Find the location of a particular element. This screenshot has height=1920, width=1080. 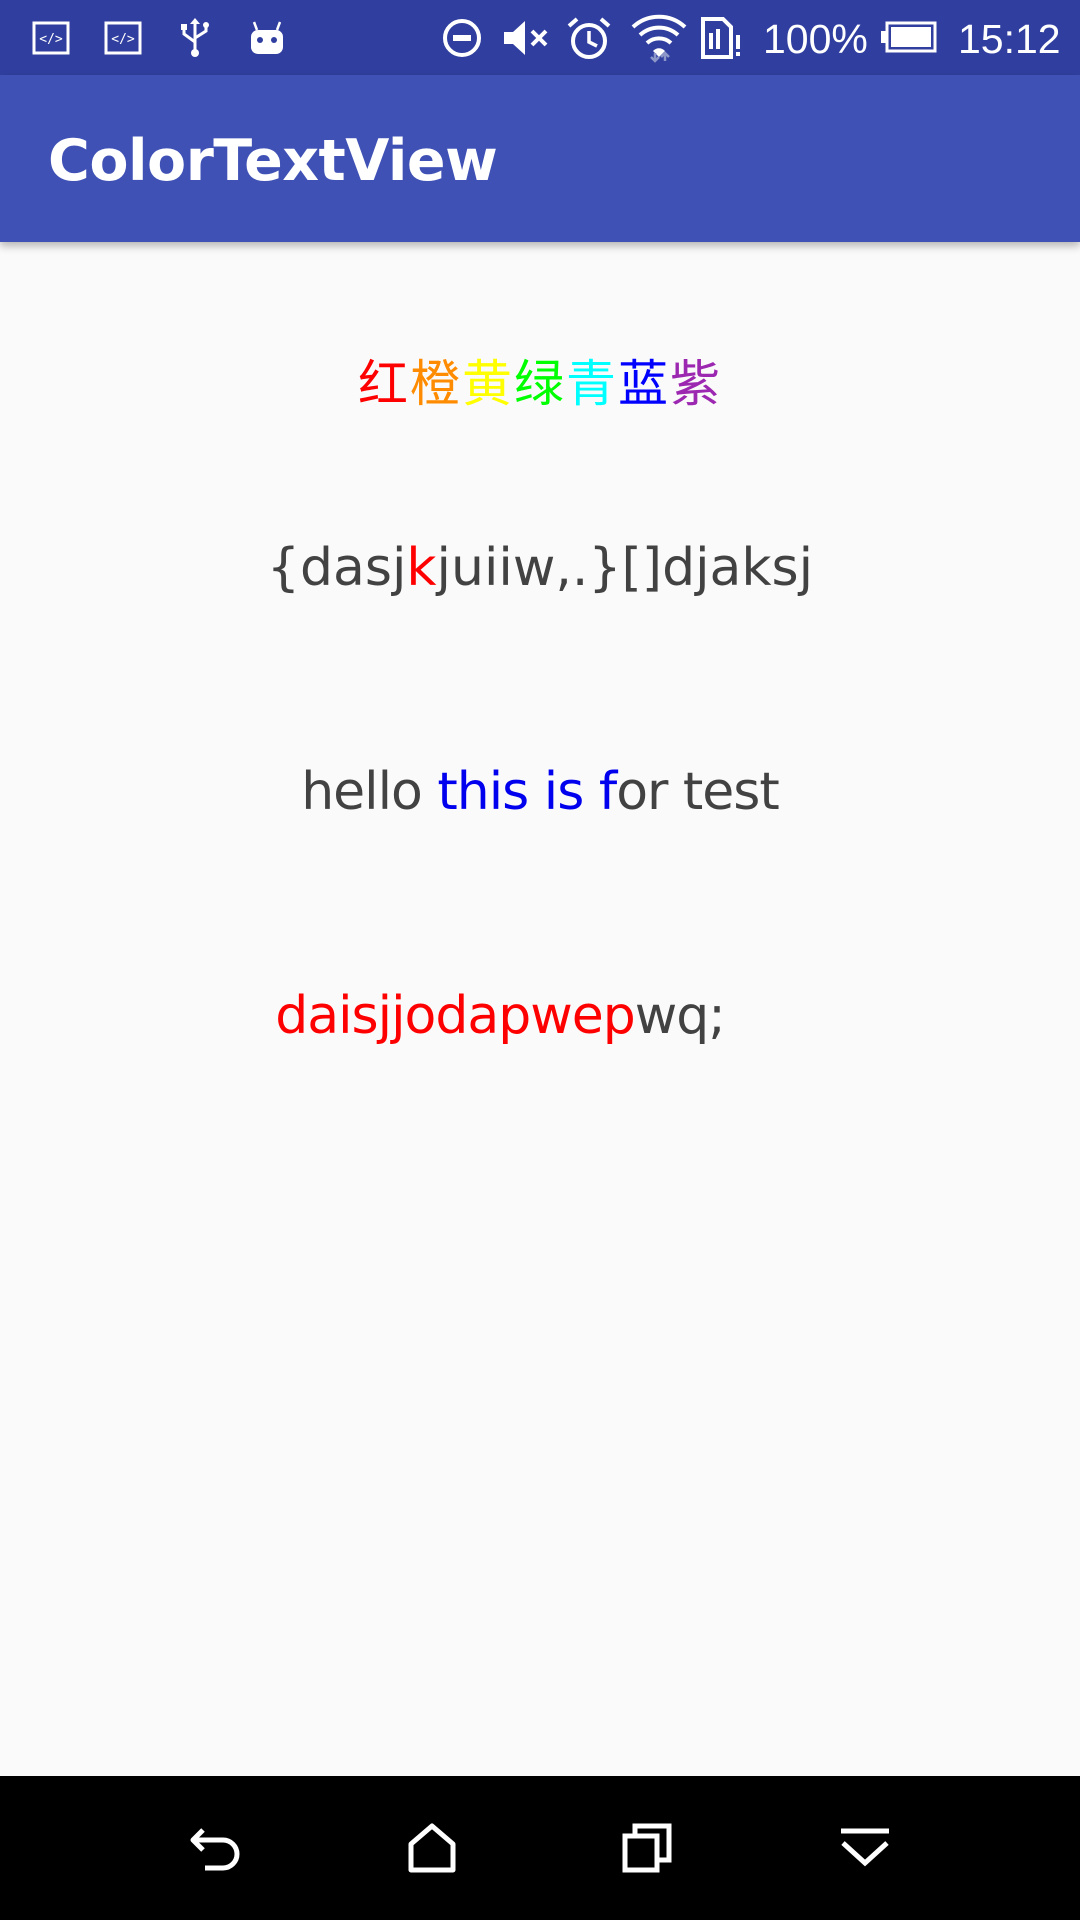

text-segment: 红 is located at coordinates (384, 384).